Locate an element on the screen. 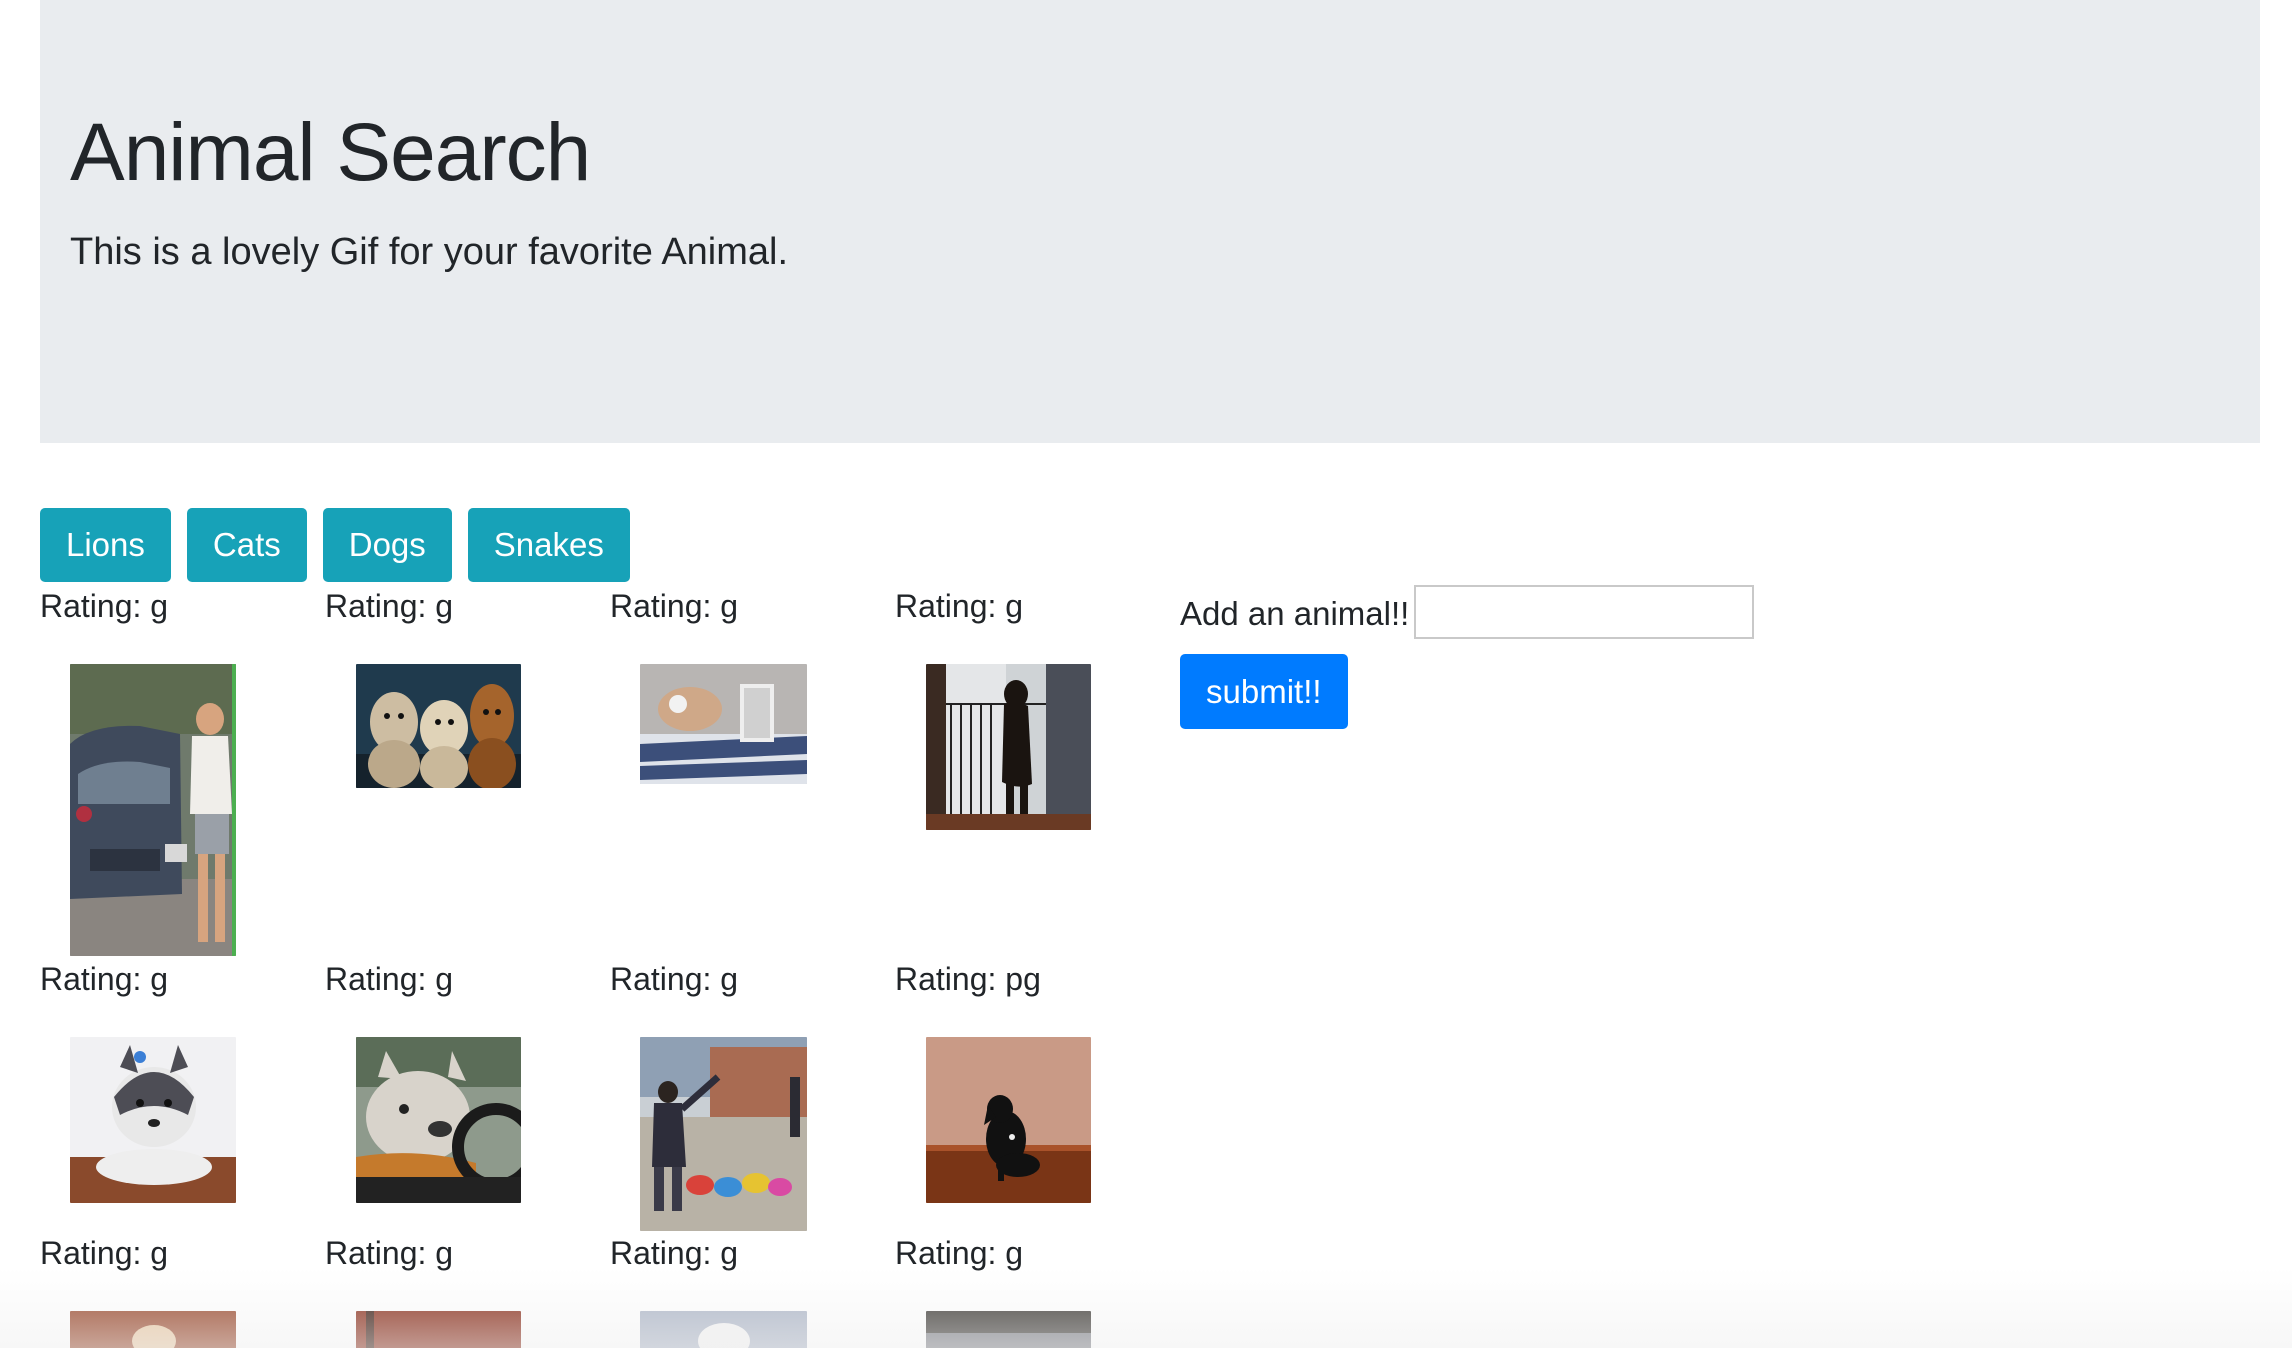  gif-image-woman-car is located at coordinates (153, 810).